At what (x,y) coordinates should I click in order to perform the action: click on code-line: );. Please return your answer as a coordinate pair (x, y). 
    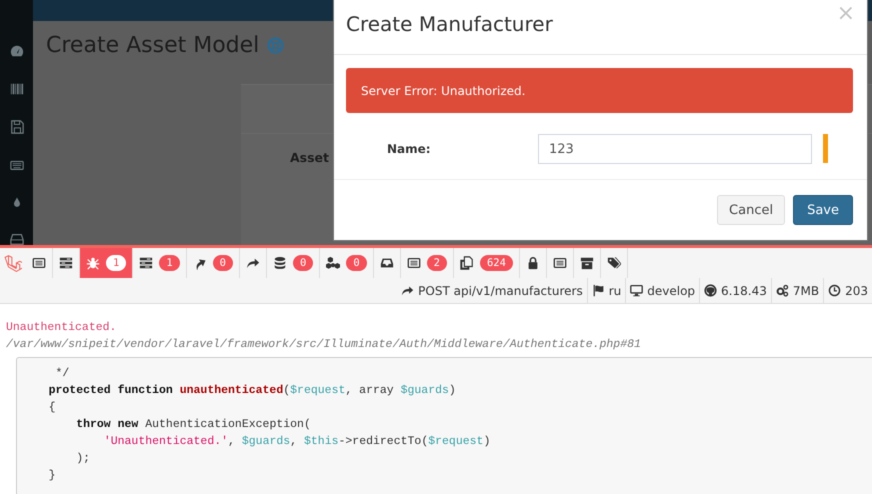
    Looking at the image, I should click on (83, 459).